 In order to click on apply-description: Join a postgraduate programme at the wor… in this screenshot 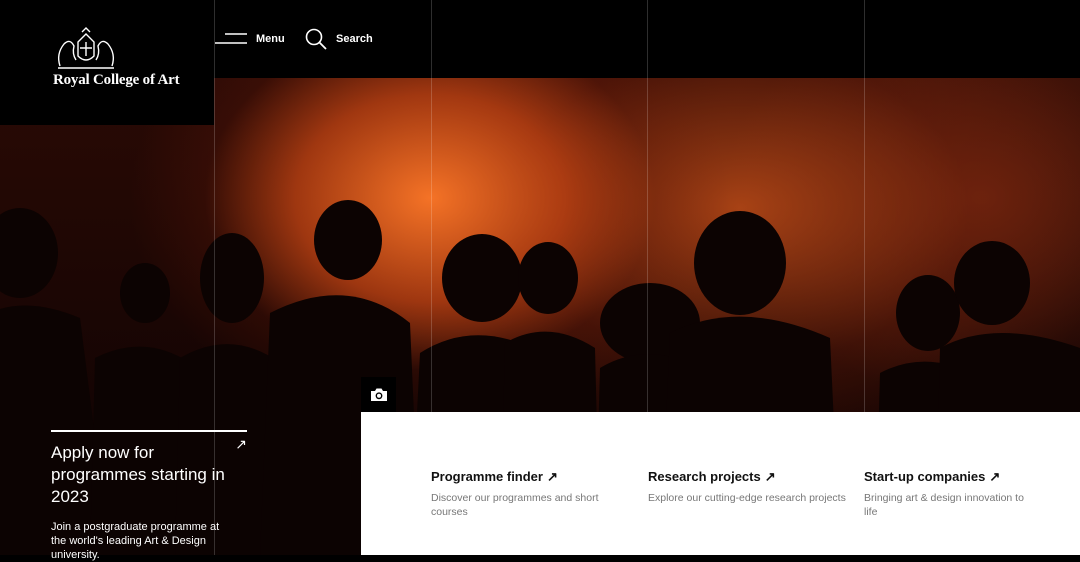, I will do `click(135, 541)`.